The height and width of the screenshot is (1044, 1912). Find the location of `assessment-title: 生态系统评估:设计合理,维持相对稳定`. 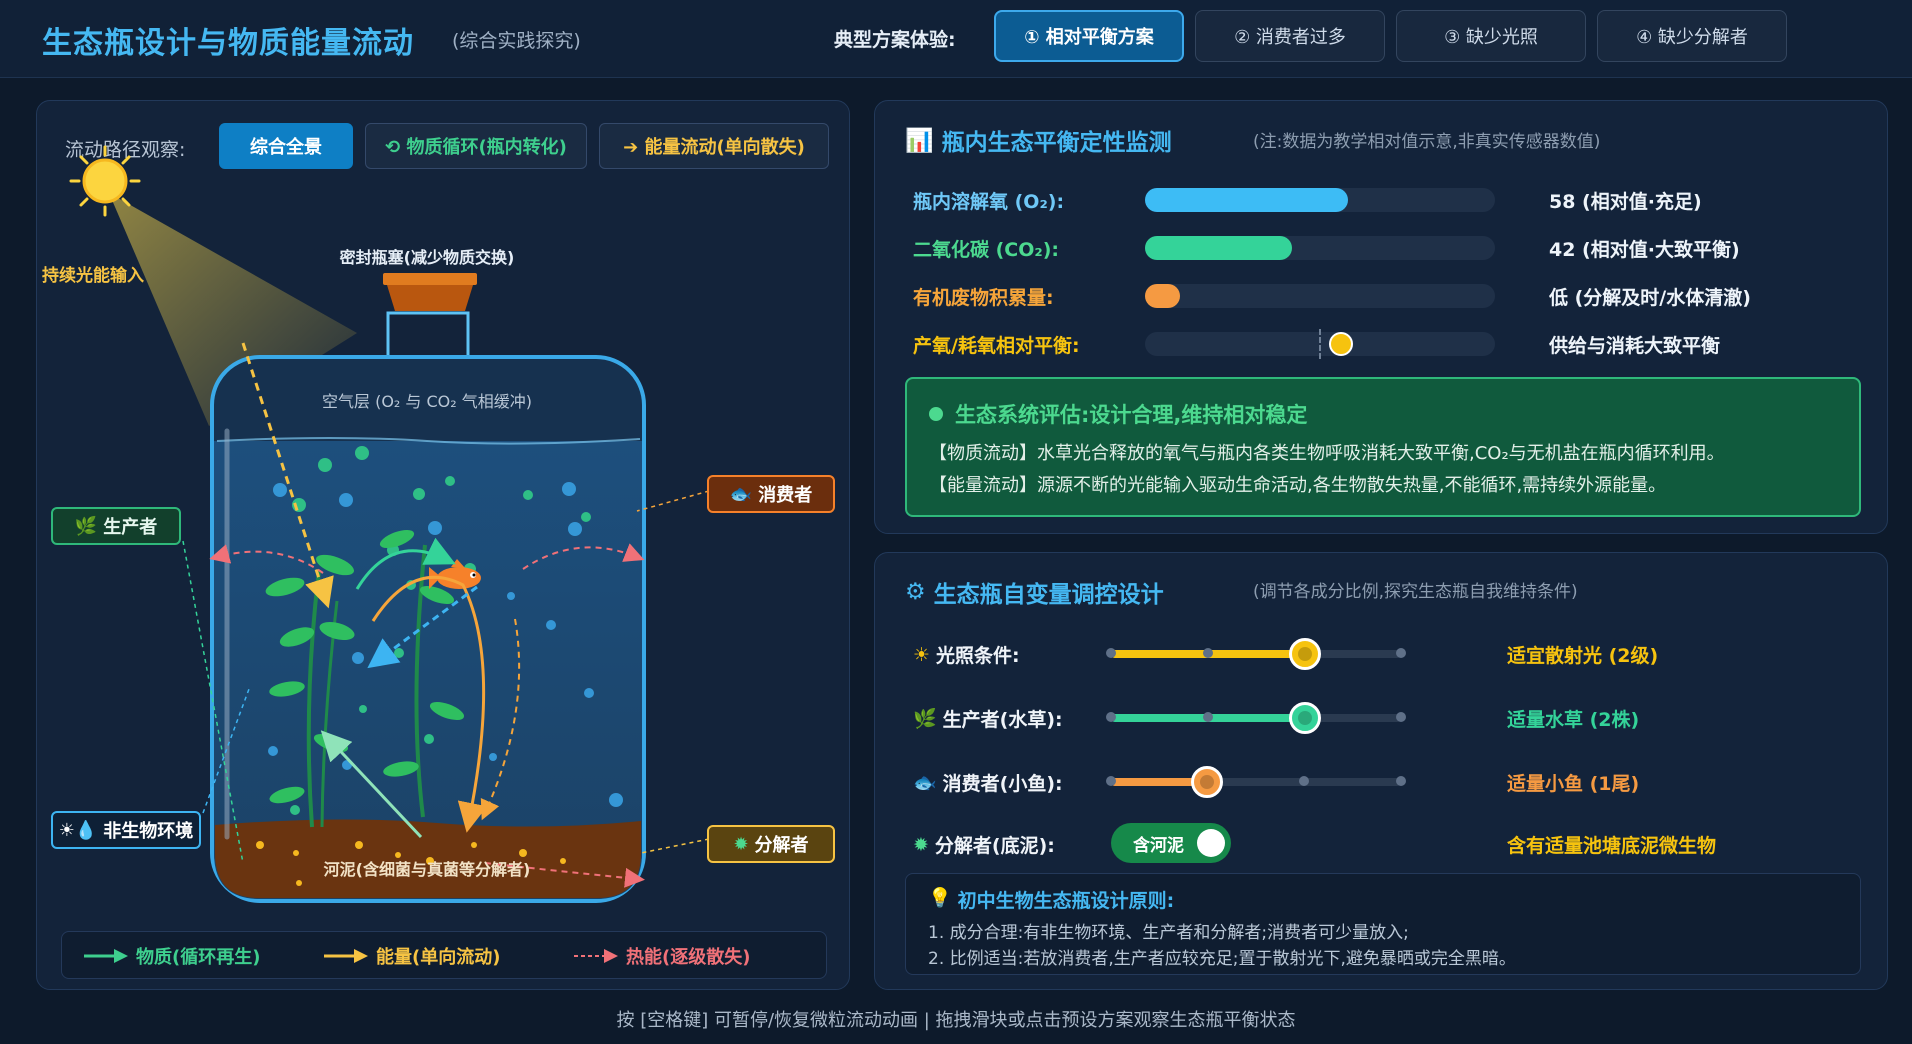

assessment-title: 生态系统评估:设计合理,维持相对稳定 is located at coordinates (1118, 414).